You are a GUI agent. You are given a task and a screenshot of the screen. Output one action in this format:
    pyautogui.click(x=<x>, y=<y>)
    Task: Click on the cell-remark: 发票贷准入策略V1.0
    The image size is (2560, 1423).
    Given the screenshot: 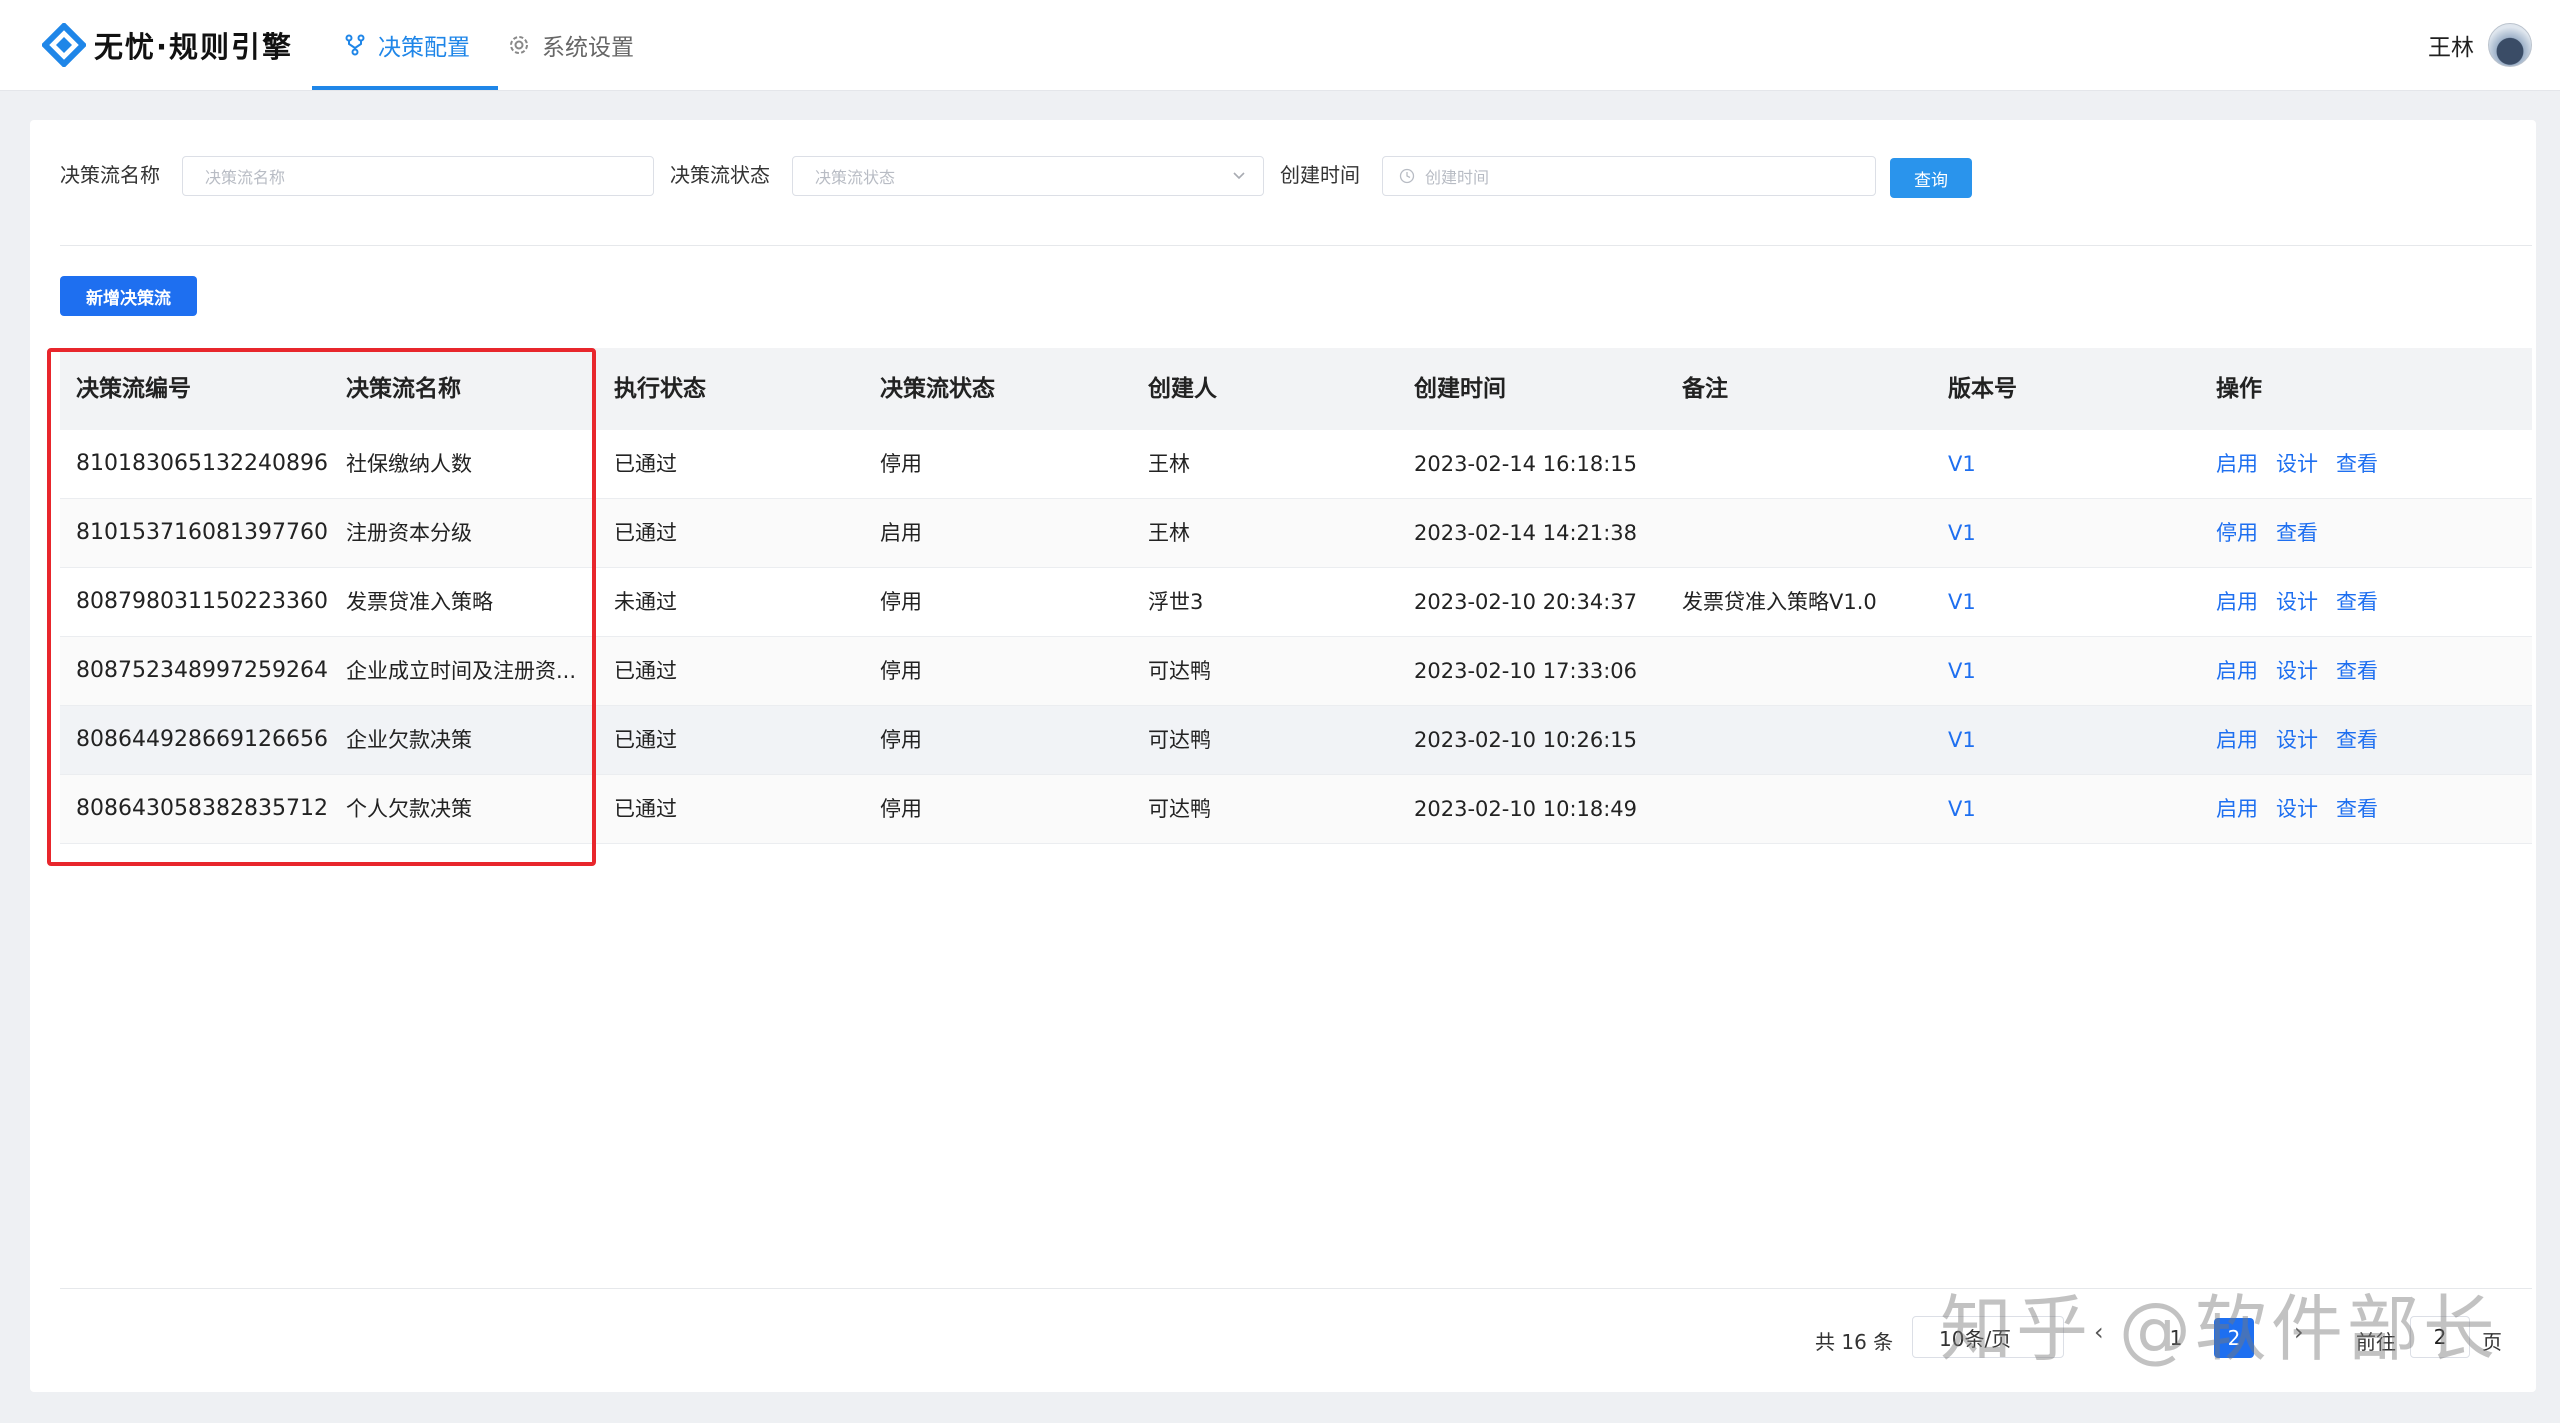 What is the action you would take?
    pyautogui.click(x=1779, y=602)
    